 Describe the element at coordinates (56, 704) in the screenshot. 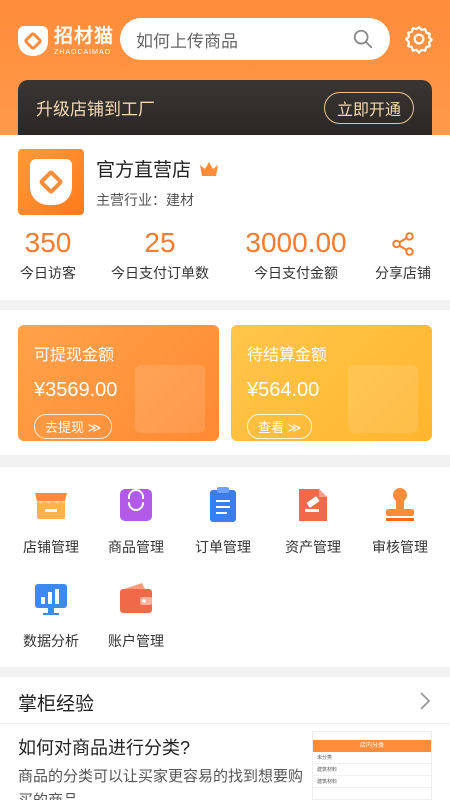

I see `section-title: 掌柜经验` at that location.